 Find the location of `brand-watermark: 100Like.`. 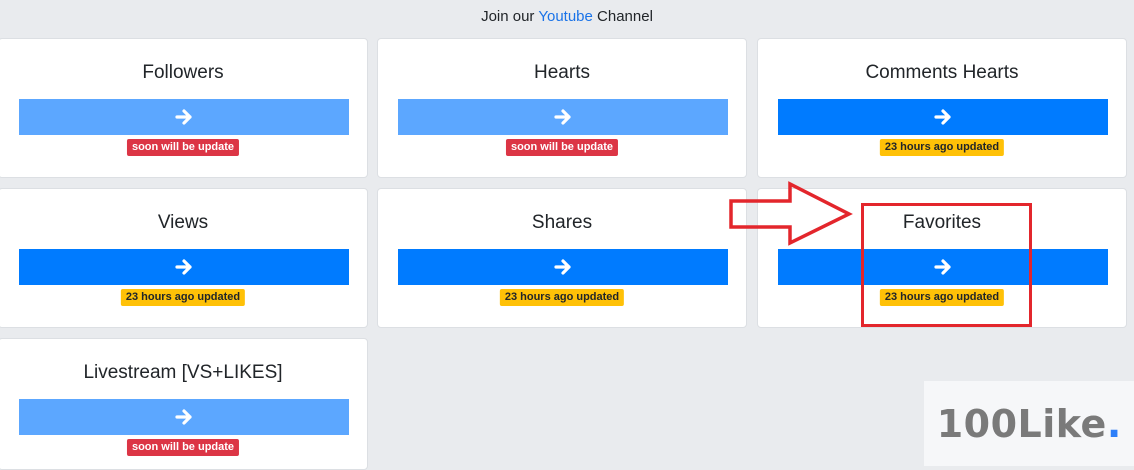

brand-watermark: 100Like. is located at coordinates (1029, 423).